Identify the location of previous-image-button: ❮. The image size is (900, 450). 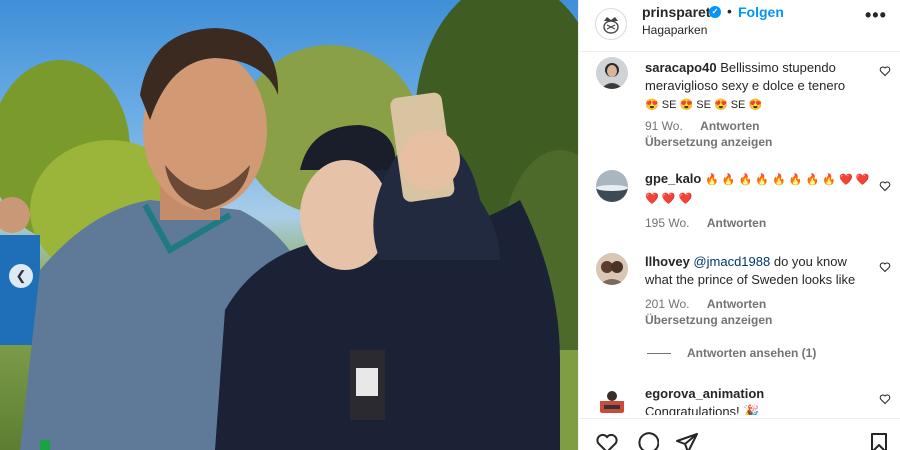
(21, 276).